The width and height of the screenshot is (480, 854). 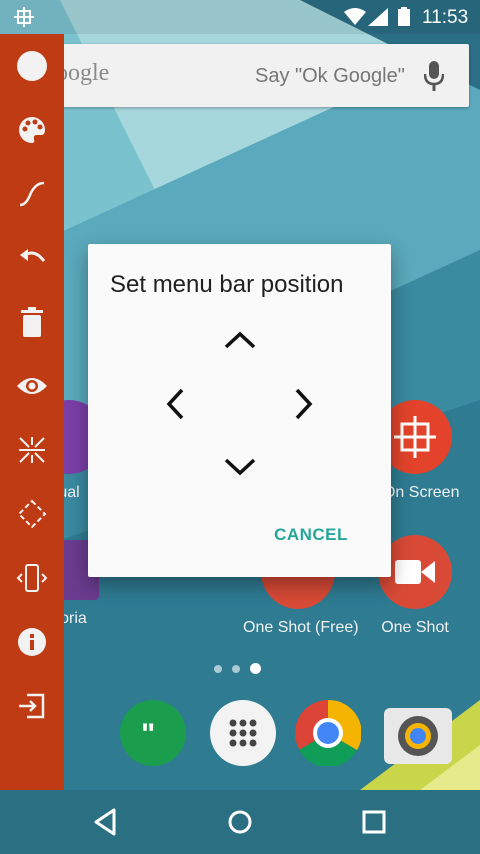 I want to click on curve-icon, so click(x=32, y=194).